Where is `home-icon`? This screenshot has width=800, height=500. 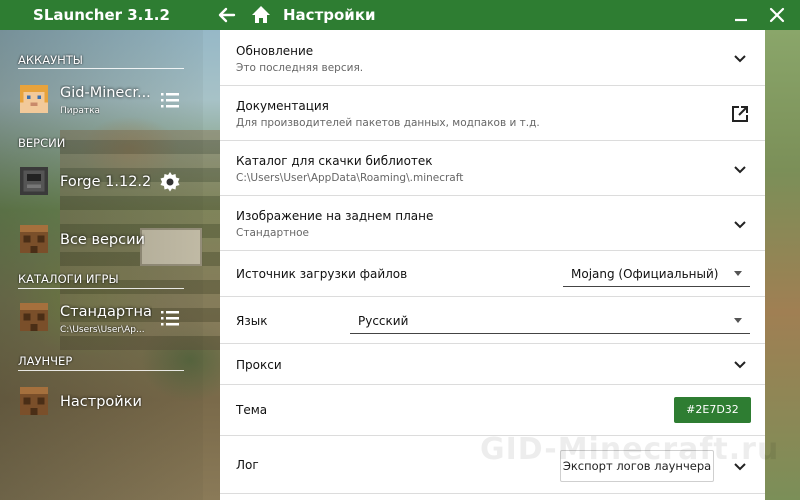 home-icon is located at coordinates (261, 14).